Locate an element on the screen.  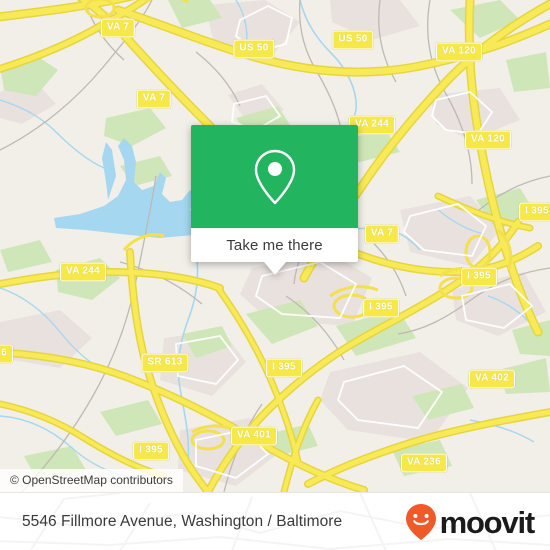
road-shield: VA 244 is located at coordinates (83, 272).